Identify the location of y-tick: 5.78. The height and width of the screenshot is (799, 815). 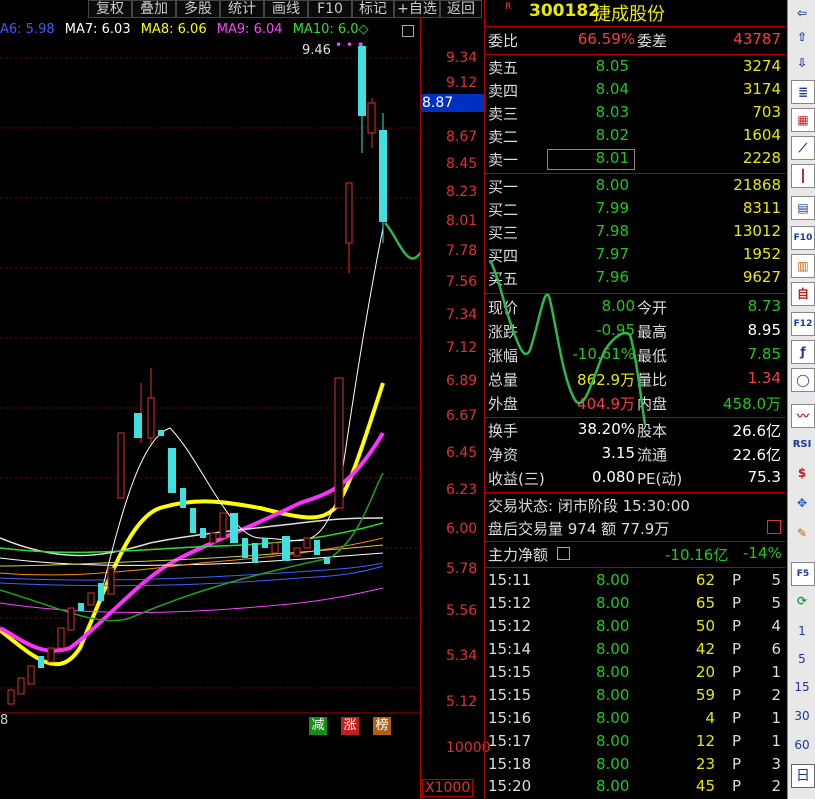
(462, 569).